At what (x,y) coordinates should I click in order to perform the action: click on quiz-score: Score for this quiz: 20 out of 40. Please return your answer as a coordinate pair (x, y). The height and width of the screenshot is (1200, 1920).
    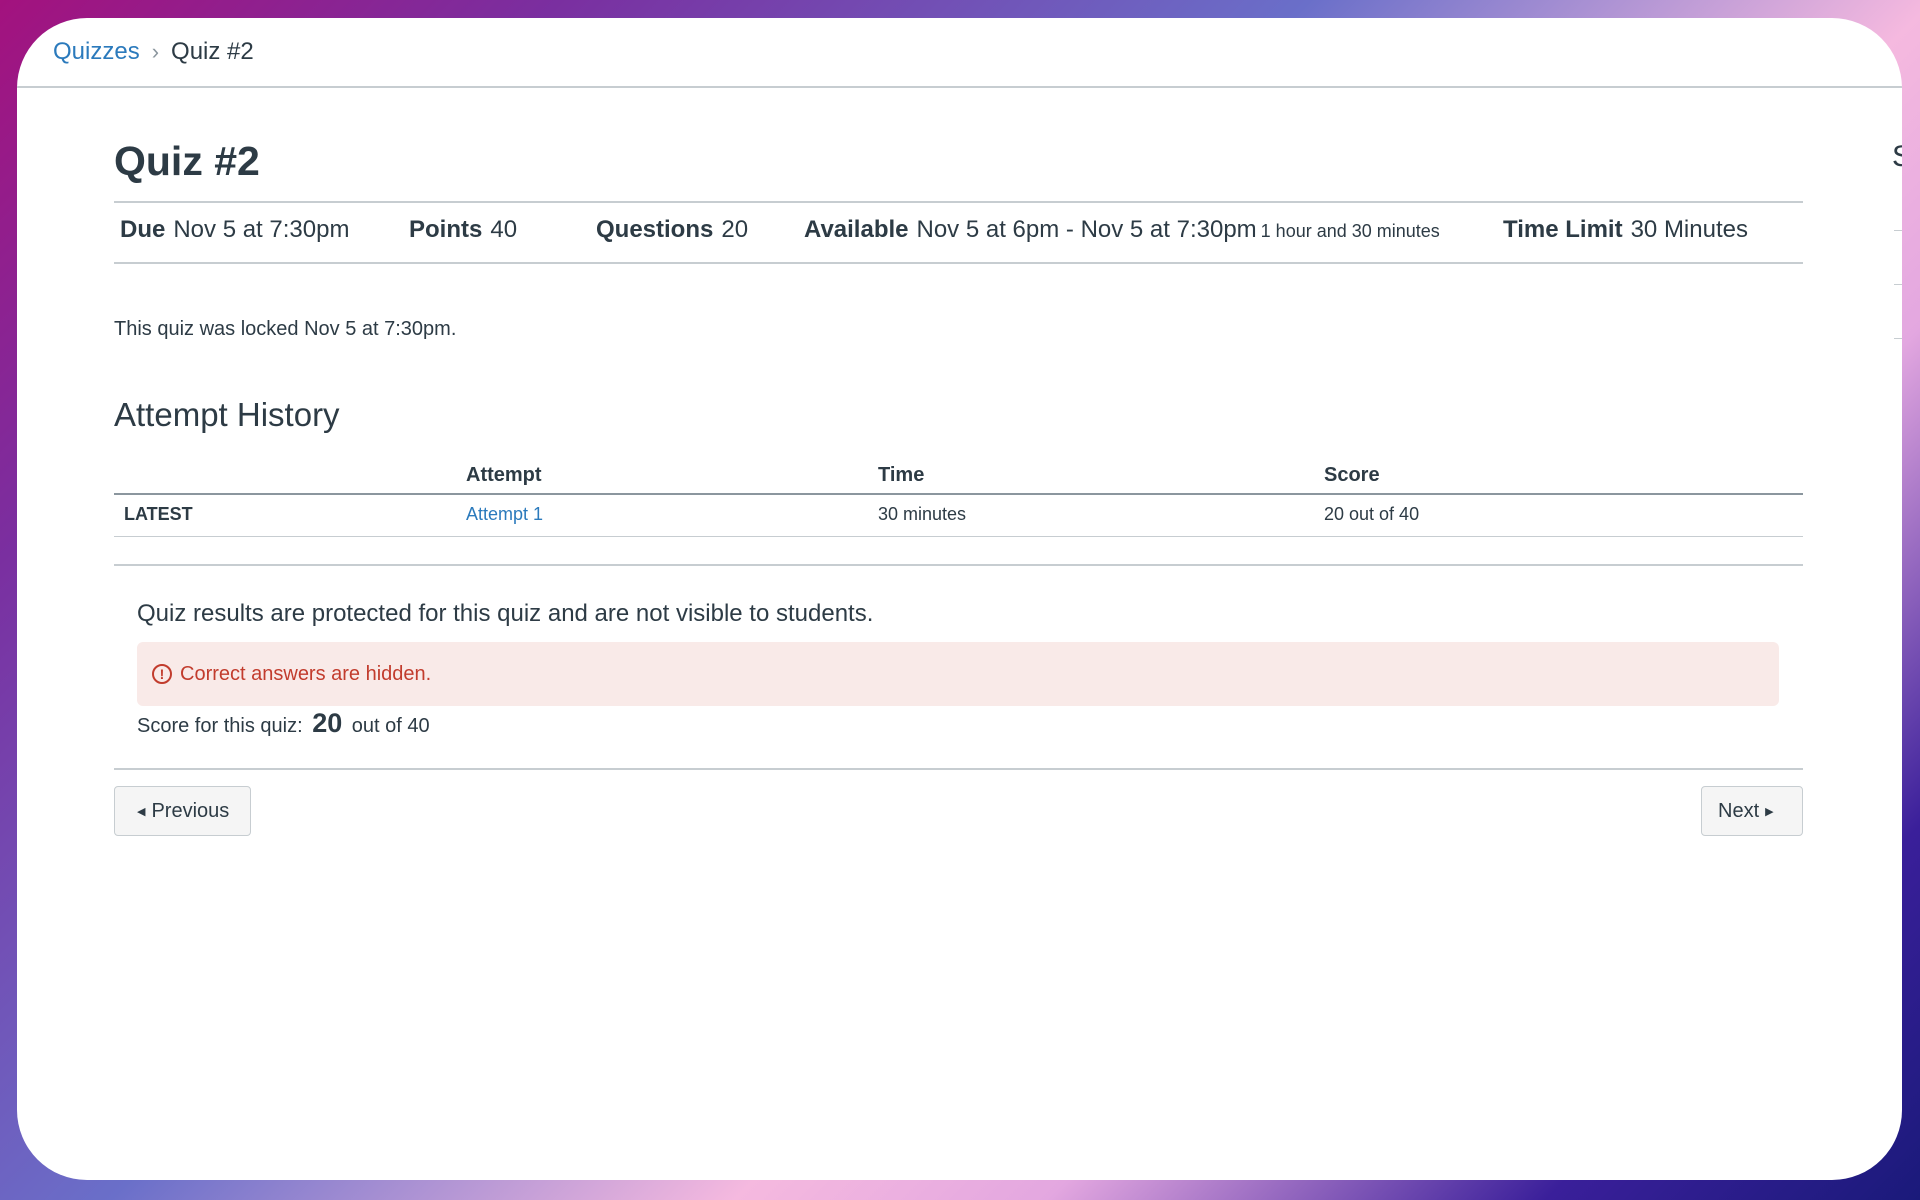
    Looking at the image, I should click on (283, 723).